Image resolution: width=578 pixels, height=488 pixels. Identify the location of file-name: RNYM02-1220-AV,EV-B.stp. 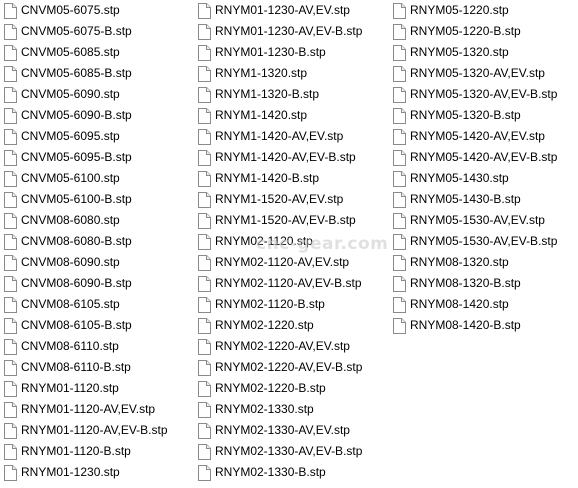
(289, 367).